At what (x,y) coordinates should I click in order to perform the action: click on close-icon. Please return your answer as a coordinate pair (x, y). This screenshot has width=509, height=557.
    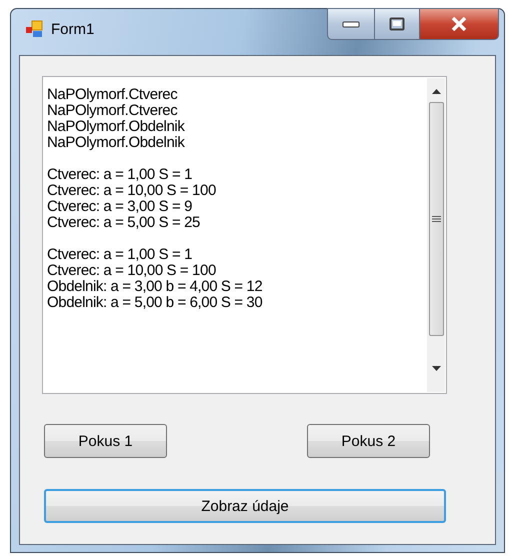
    Looking at the image, I should click on (459, 24).